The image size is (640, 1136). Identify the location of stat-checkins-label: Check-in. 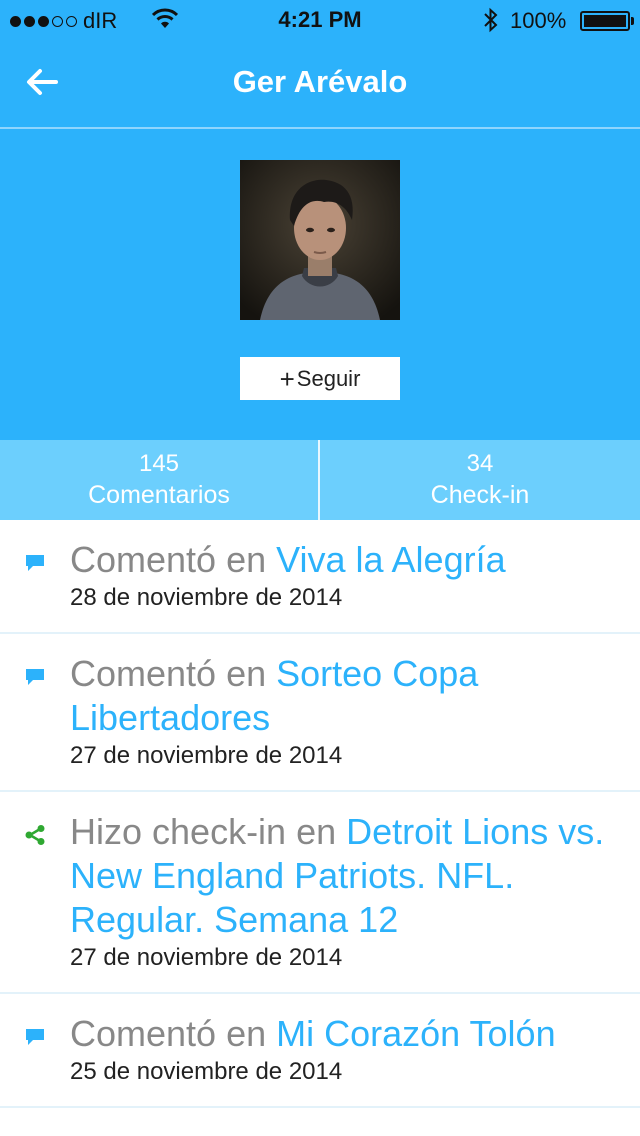
(480, 495).